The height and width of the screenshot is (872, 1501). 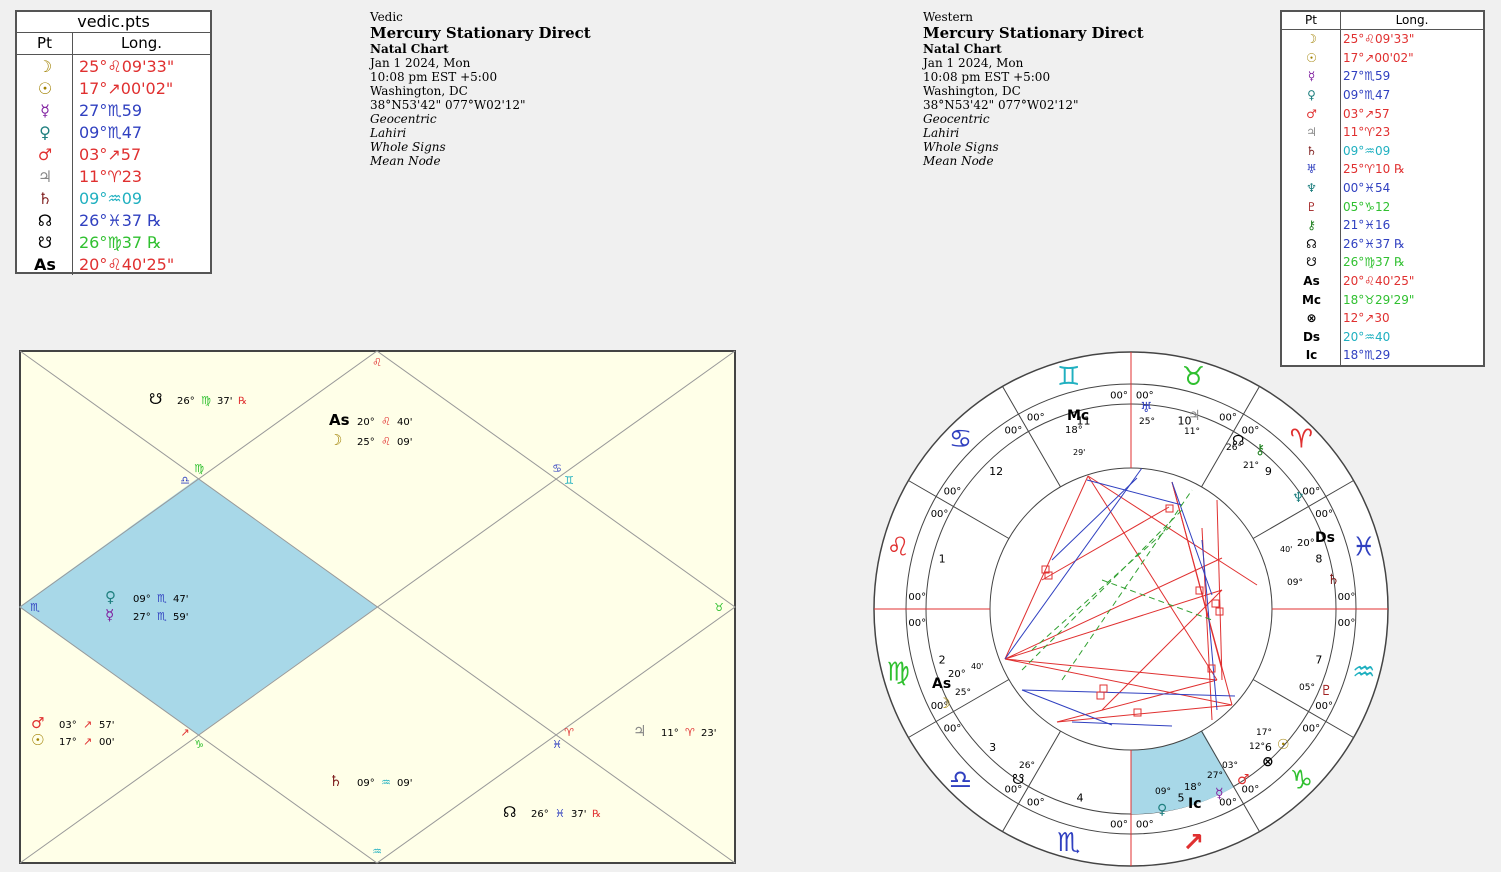 I want to click on sun-glyph: ☉, so click(x=1283, y=745).